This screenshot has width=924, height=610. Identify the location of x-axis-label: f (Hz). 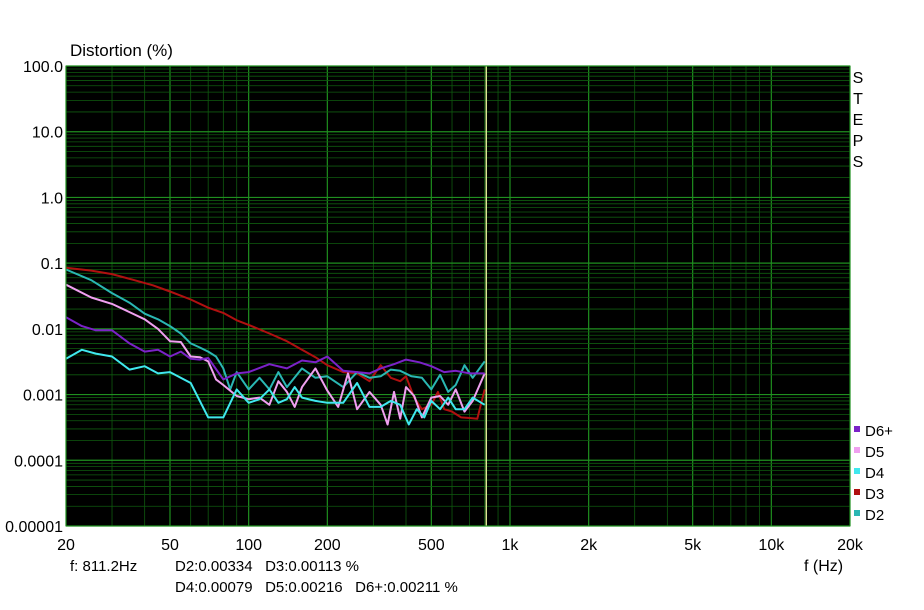
(823, 566).